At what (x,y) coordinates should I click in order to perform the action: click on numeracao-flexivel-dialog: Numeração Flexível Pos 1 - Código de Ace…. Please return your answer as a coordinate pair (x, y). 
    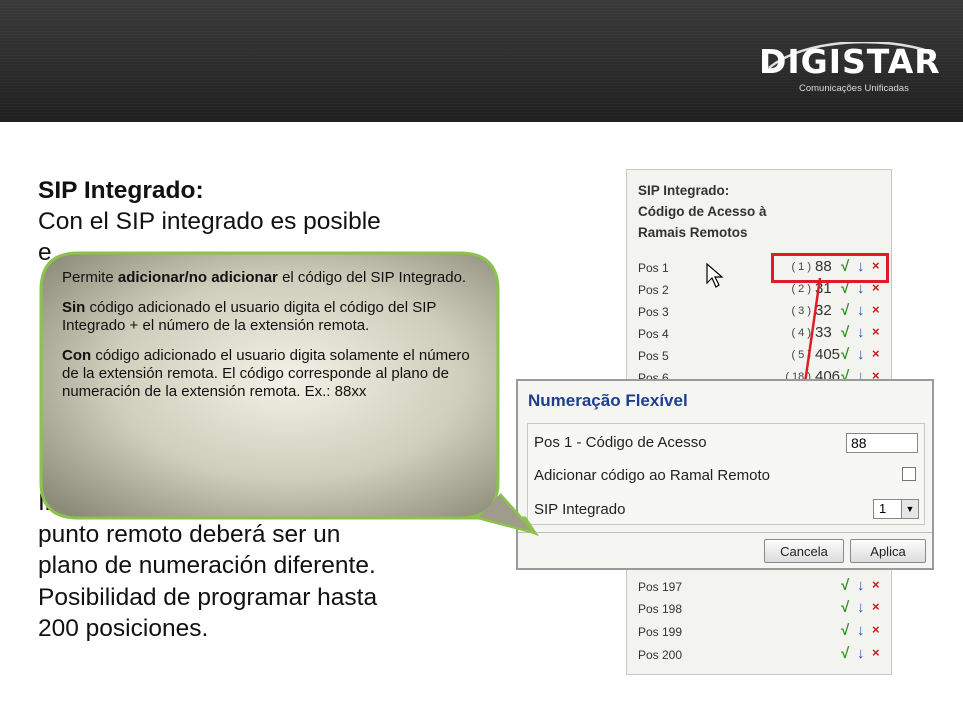
    Looking at the image, I should click on (725, 474).